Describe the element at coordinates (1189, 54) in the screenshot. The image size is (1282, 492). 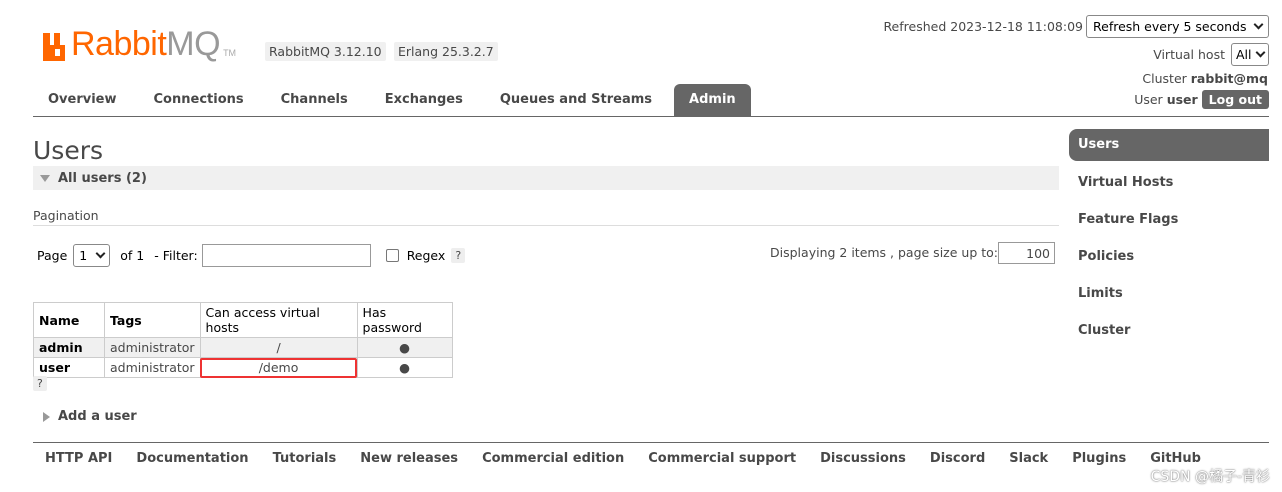
I see `virtual-host-label: Virtual host` at that location.